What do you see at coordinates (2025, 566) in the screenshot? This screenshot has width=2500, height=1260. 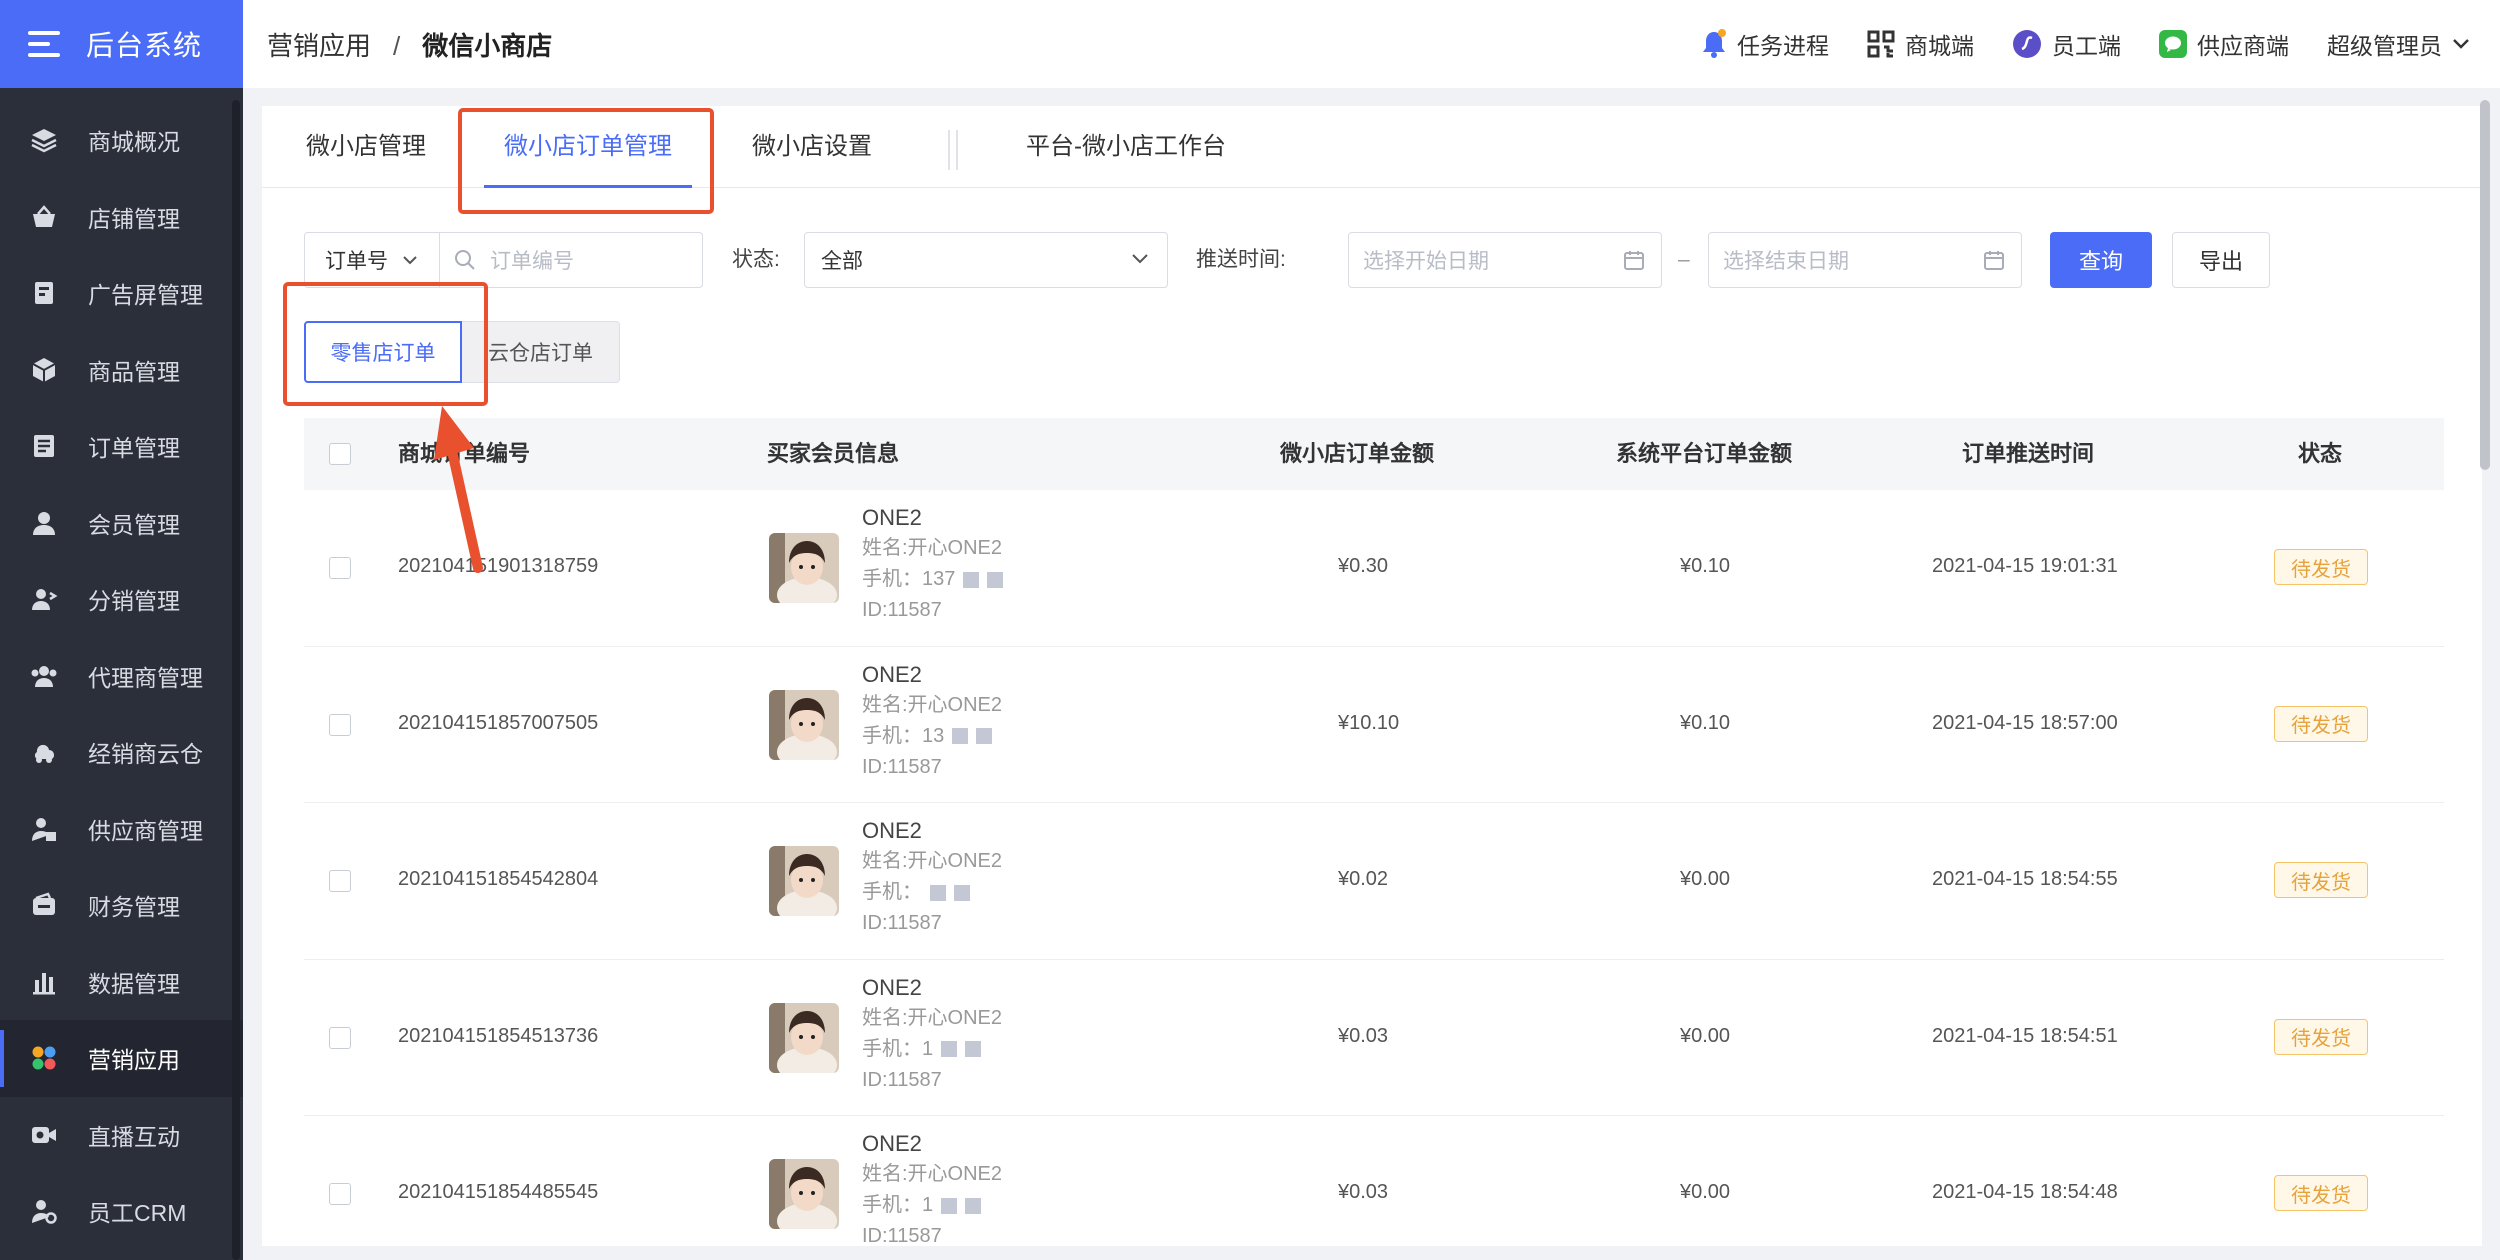 I see `push-time: 2021-04-15 19:01:31` at bounding box center [2025, 566].